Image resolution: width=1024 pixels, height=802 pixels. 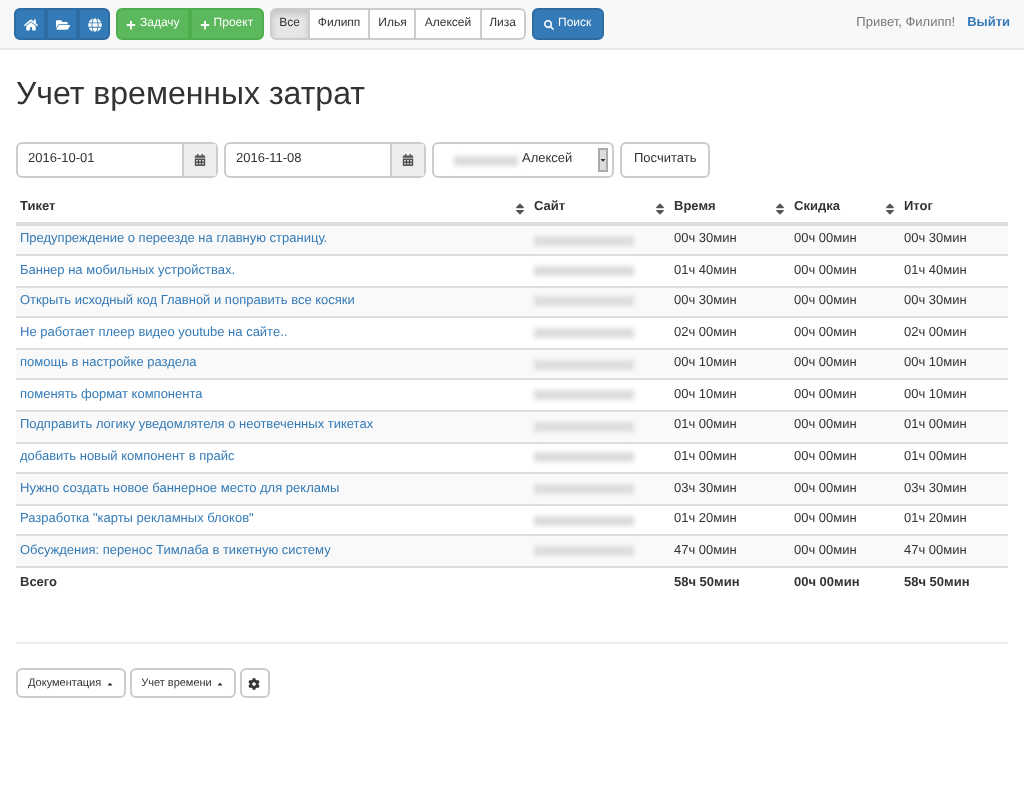 What do you see at coordinates (486, 160) in the screenshot?
I see `blurred-surname` at bounding box center [486, 160].